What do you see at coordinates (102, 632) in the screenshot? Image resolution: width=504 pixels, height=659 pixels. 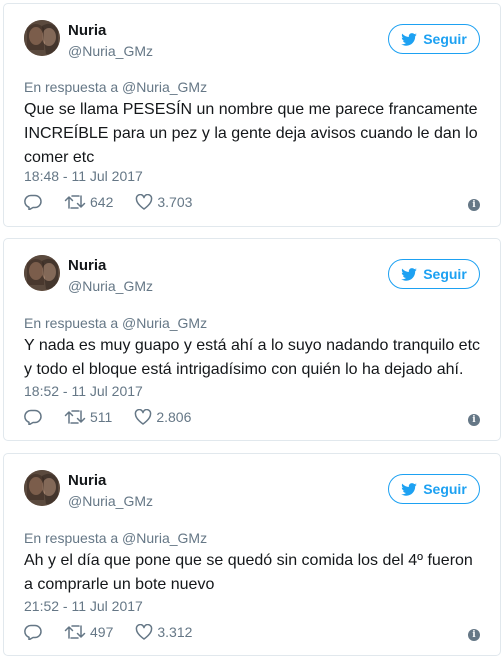 I see `retweet-count: 497` at bounding box center [102, 632].